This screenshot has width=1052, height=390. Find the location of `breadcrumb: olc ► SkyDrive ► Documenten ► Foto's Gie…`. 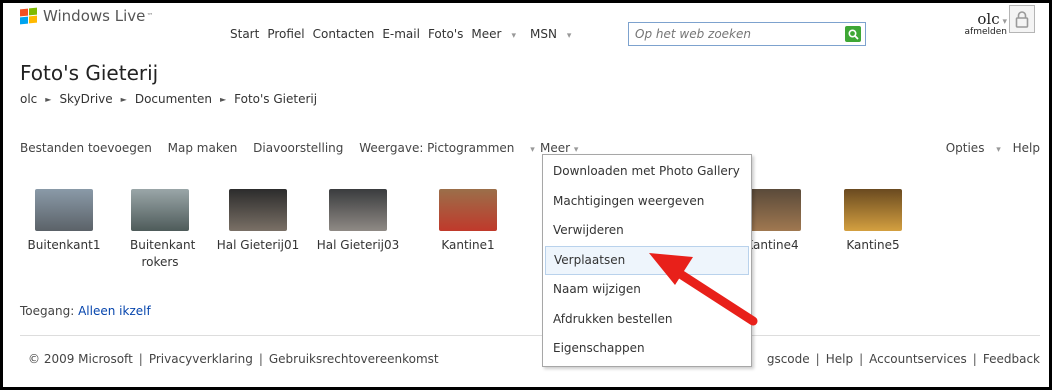

breadcrumb: olc ► SkyDrive ► Documenten ► Foto's Gie… is located at coordinates (168, 100).